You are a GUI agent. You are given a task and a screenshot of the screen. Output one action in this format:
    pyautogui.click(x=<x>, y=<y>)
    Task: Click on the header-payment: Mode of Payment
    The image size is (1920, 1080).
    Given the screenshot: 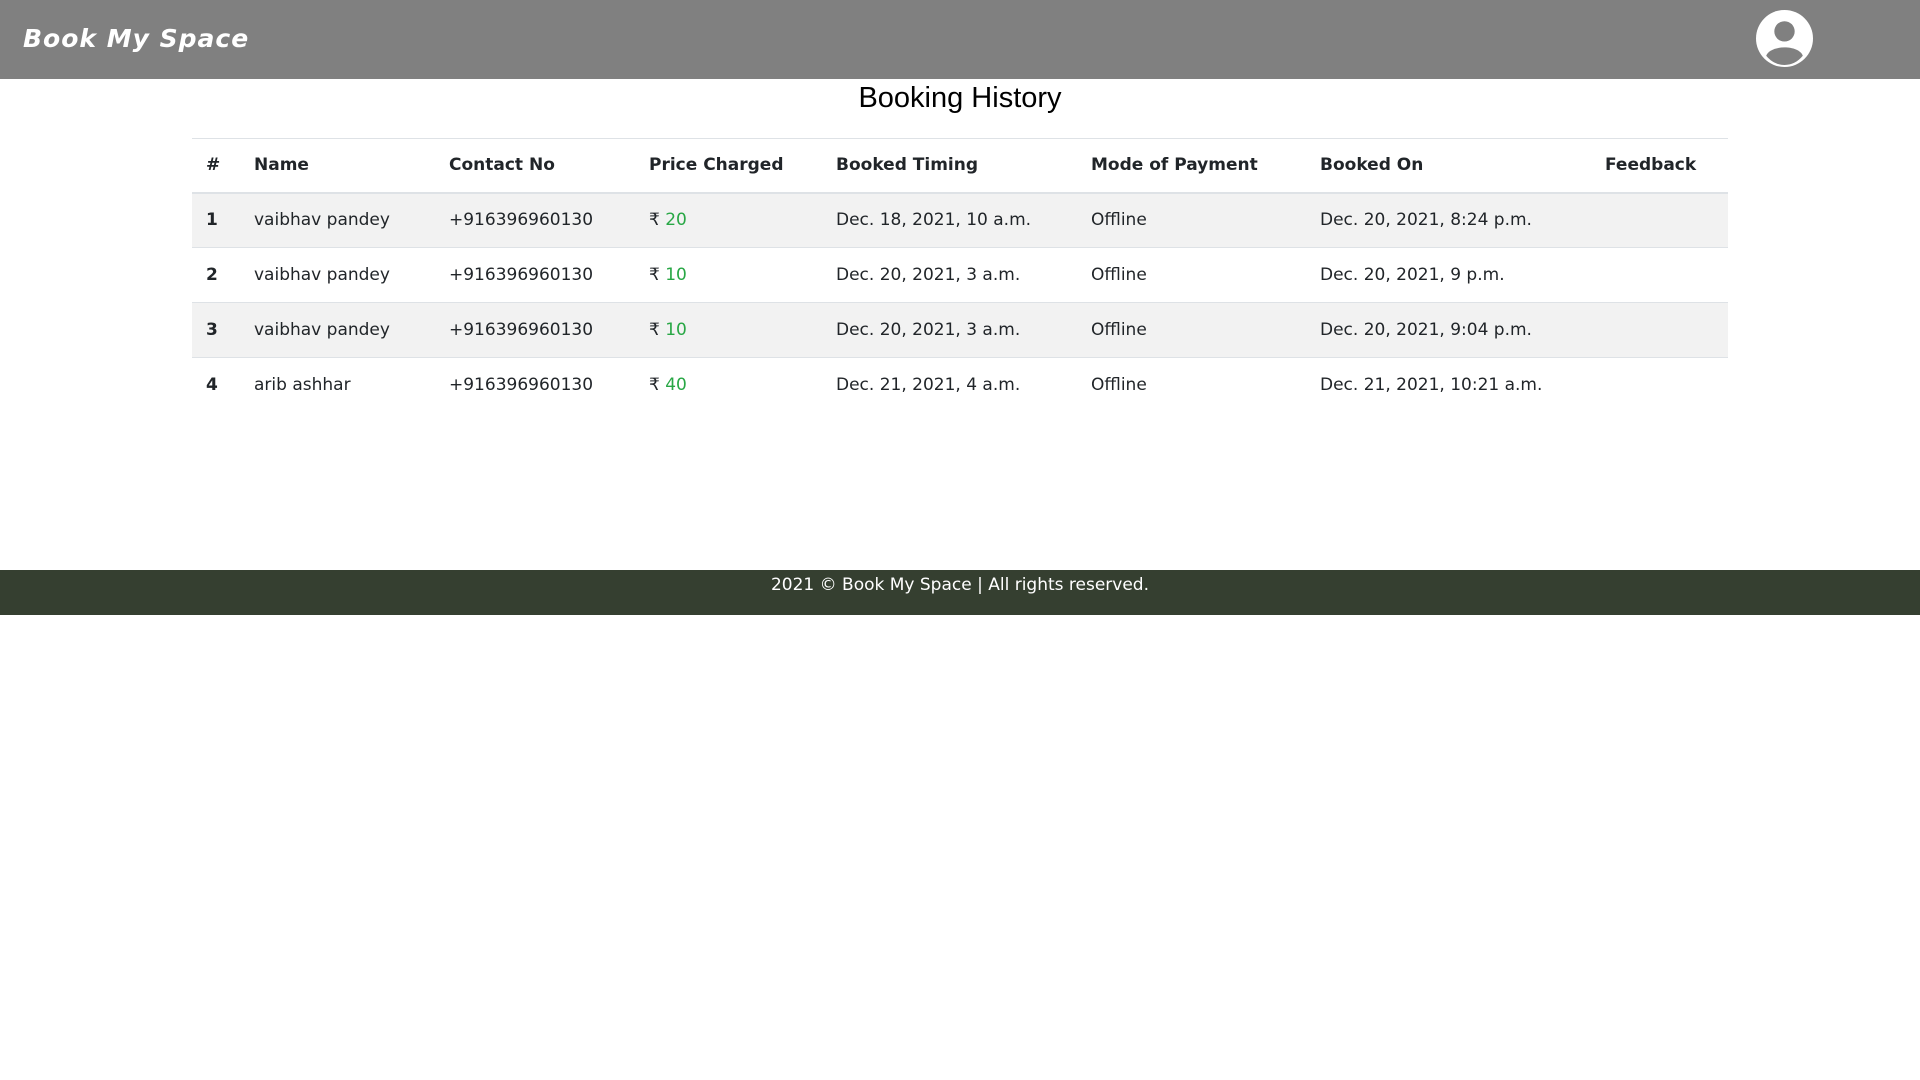 What is the action you would take?
    pyautogui.click(x=1191, y=166)
    